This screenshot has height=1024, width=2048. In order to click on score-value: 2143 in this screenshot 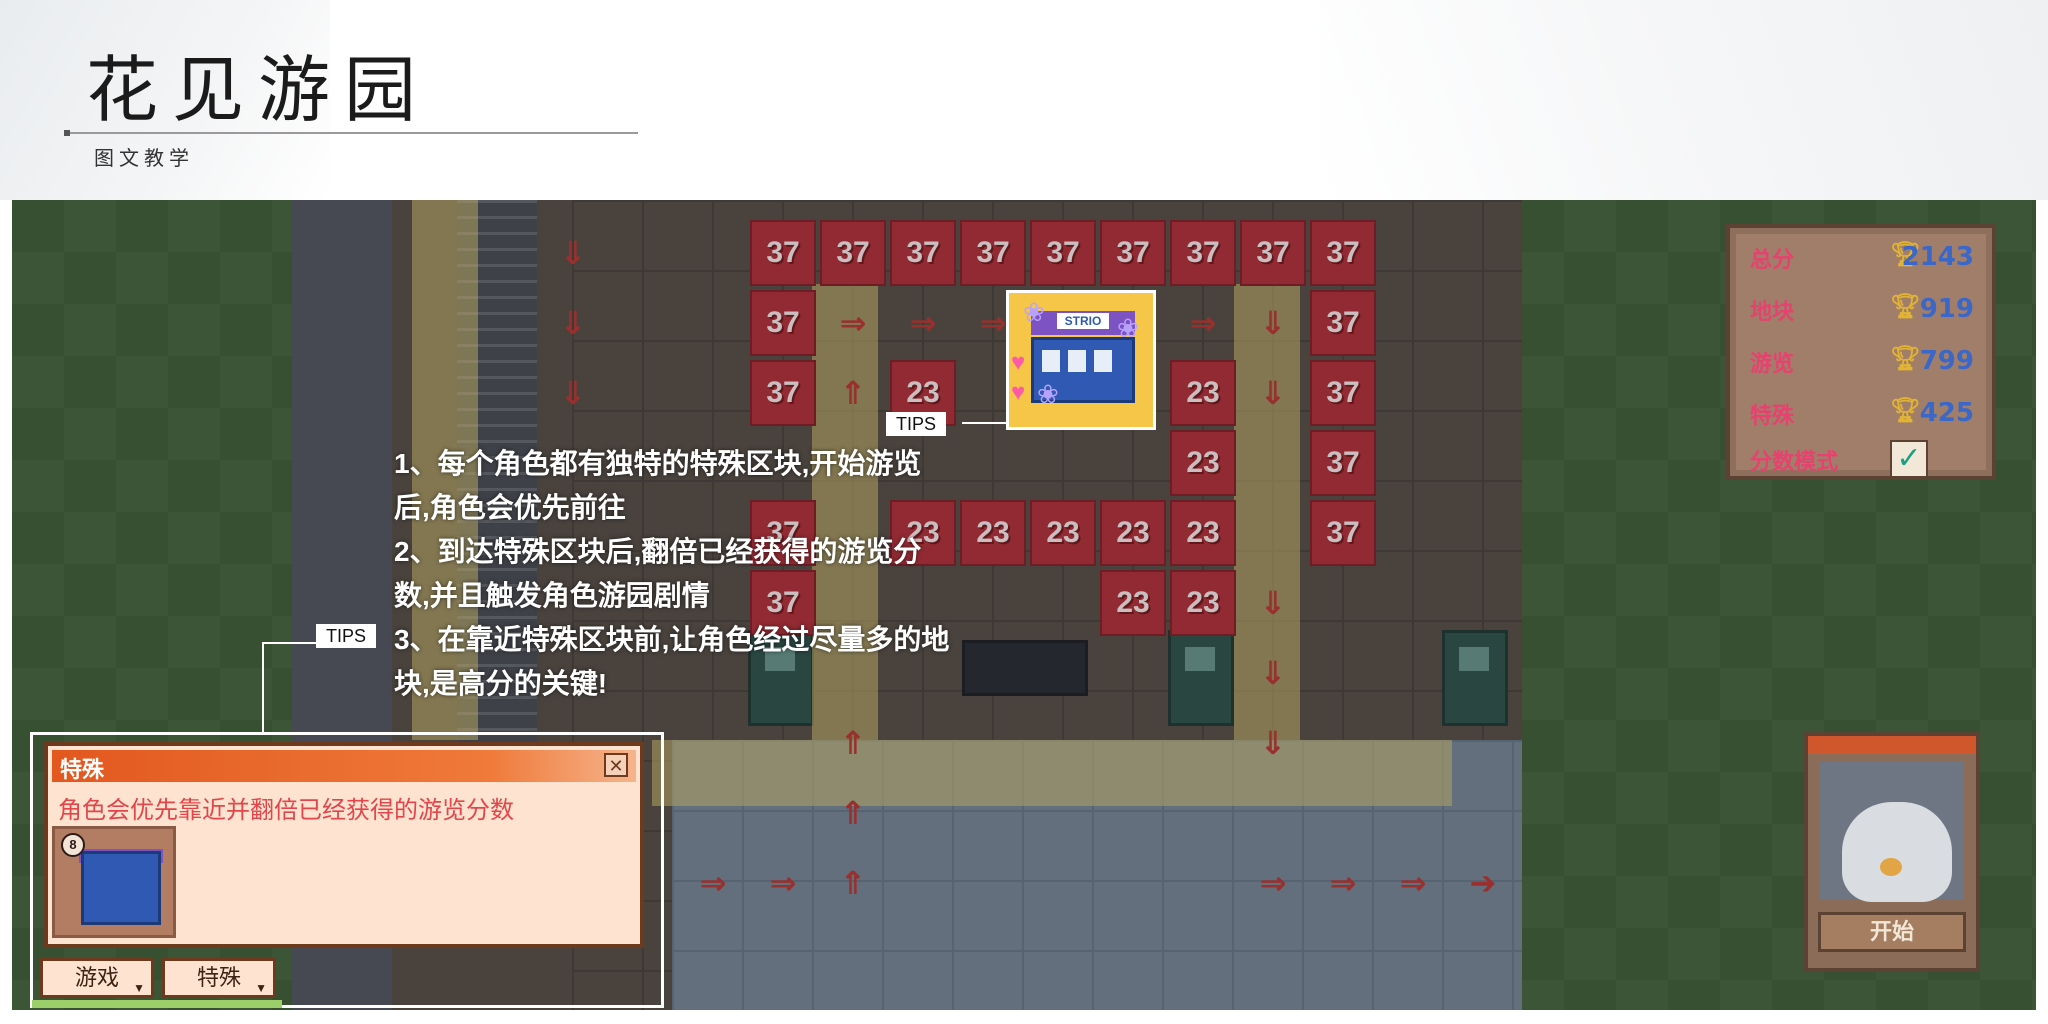, I will do `click(1937, 257)`.